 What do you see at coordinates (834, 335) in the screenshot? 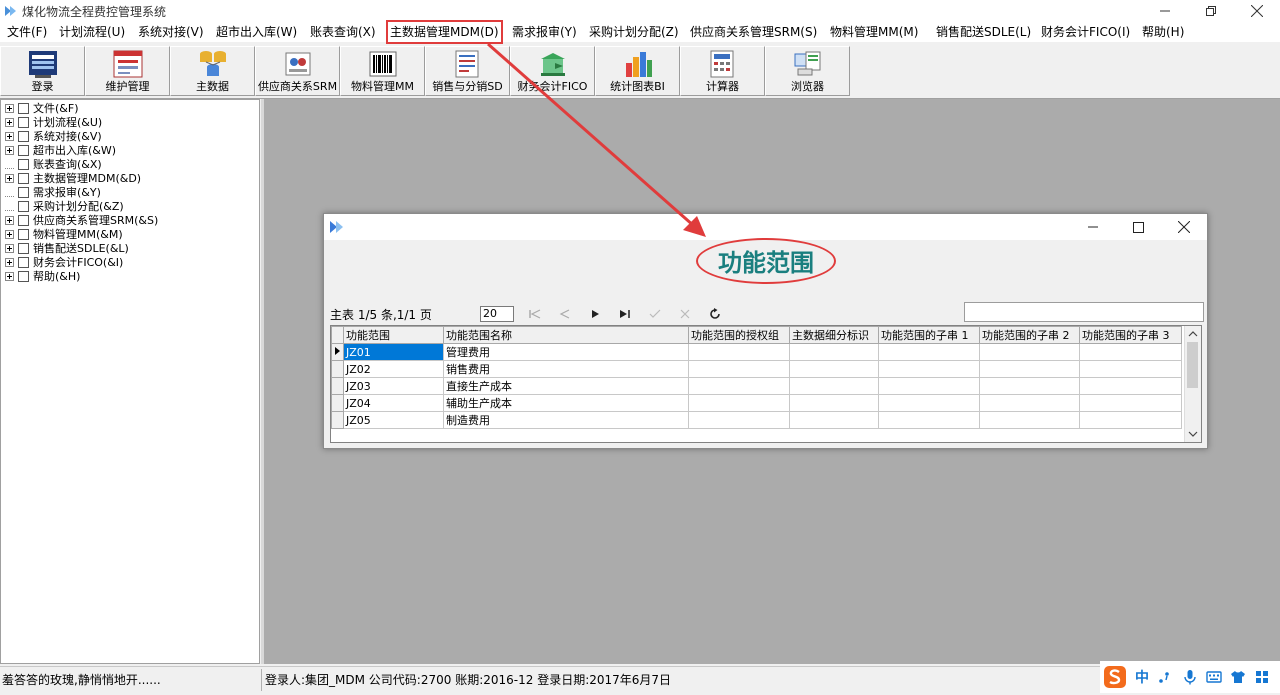
I see `column-header: 主数据细分标识` at bounding box center [834, 335].